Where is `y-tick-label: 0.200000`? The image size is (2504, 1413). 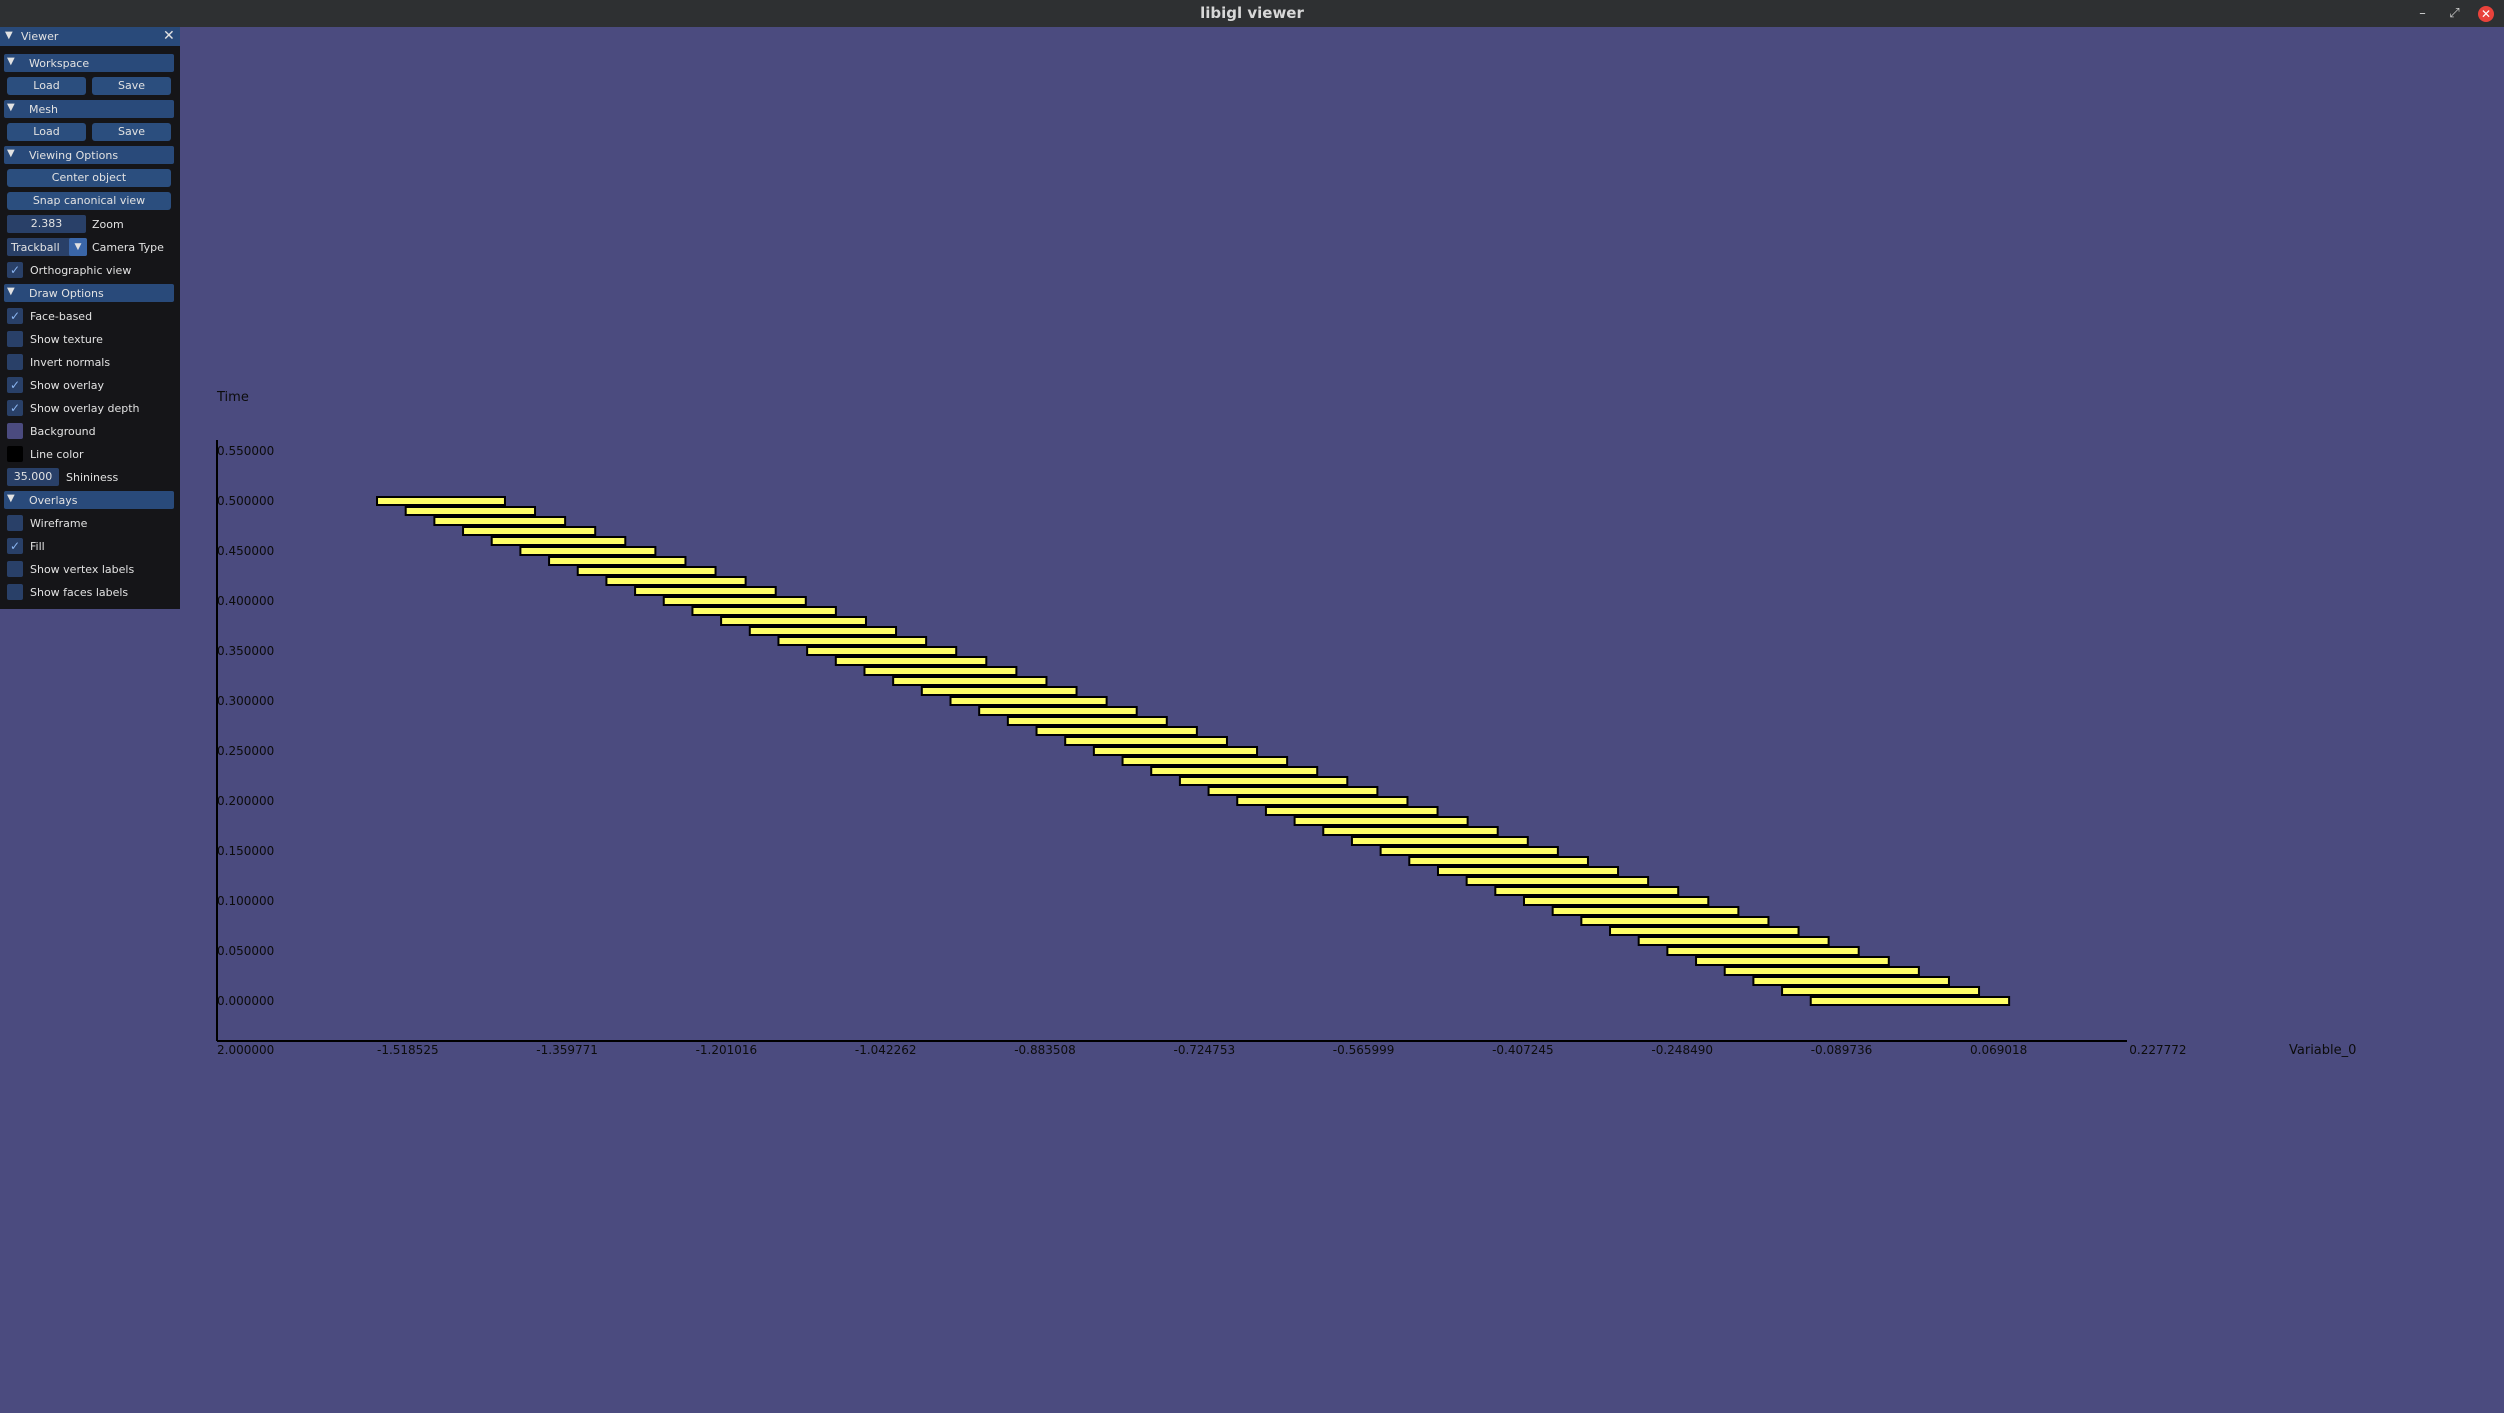
y-tick-label: 0.200000 is located at coordinates (245, 801).